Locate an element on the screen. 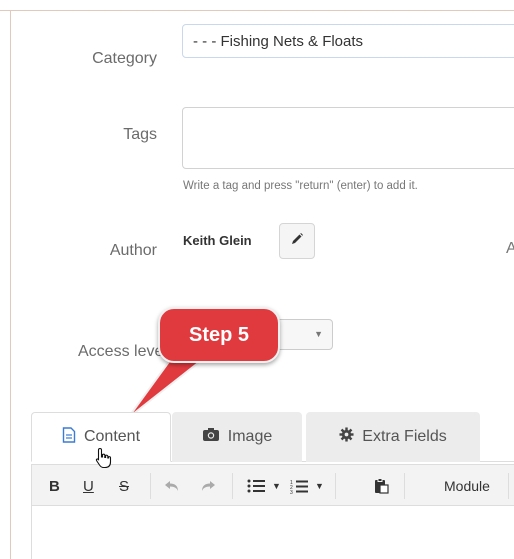  svg-text: 3 is located at coordinates (291, 492).